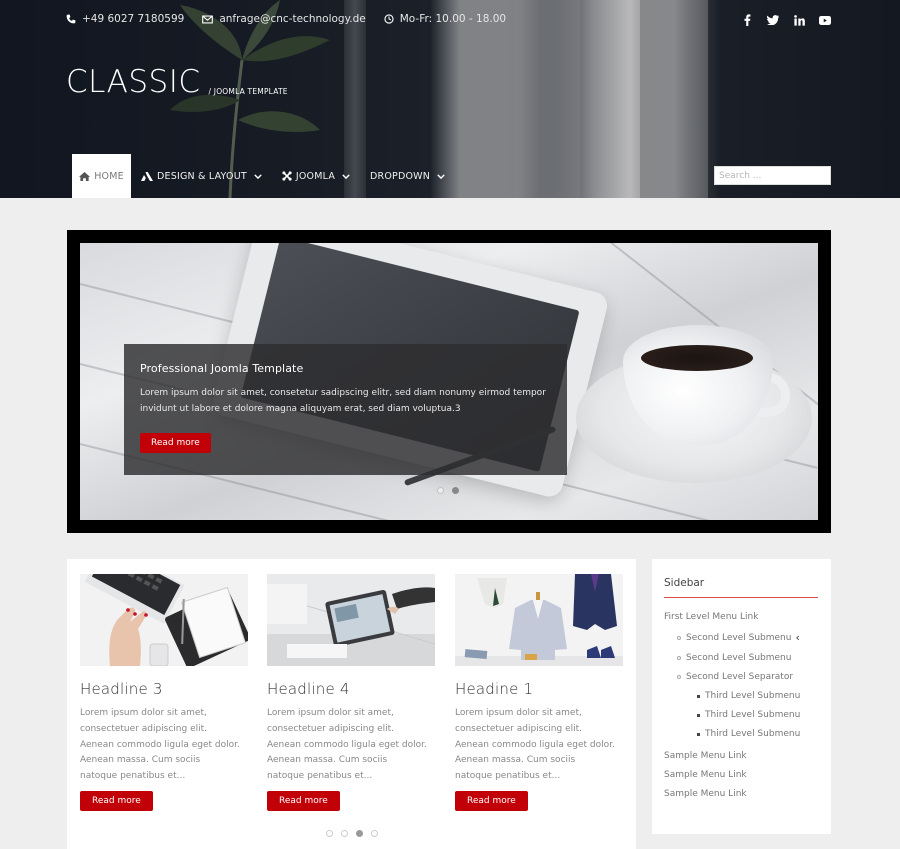  What do you see at coordinates (448, 490) in the screenshot?
I see `slider-pagination` at bounding box center [448, 490].